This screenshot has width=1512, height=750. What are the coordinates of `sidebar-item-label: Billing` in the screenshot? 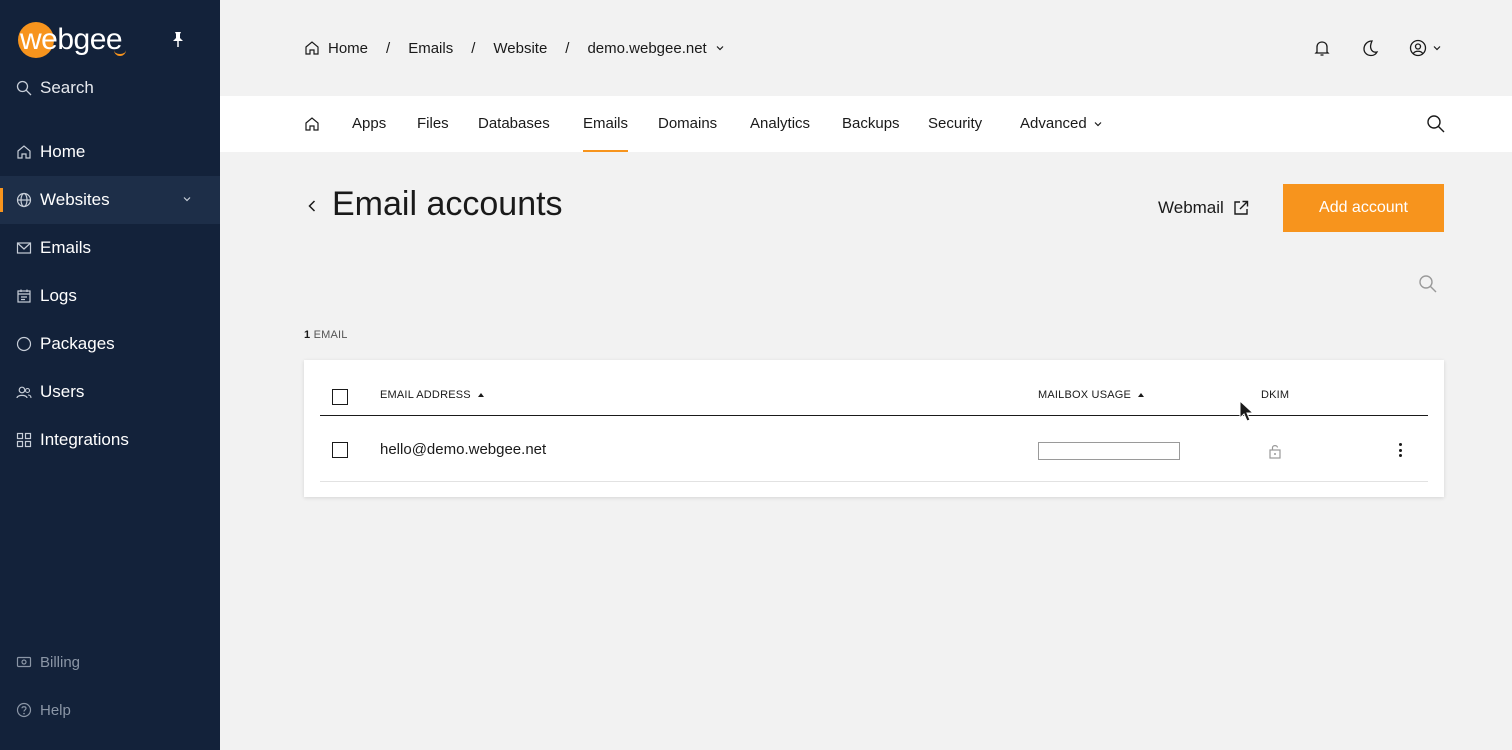 It's located at (60, 662).